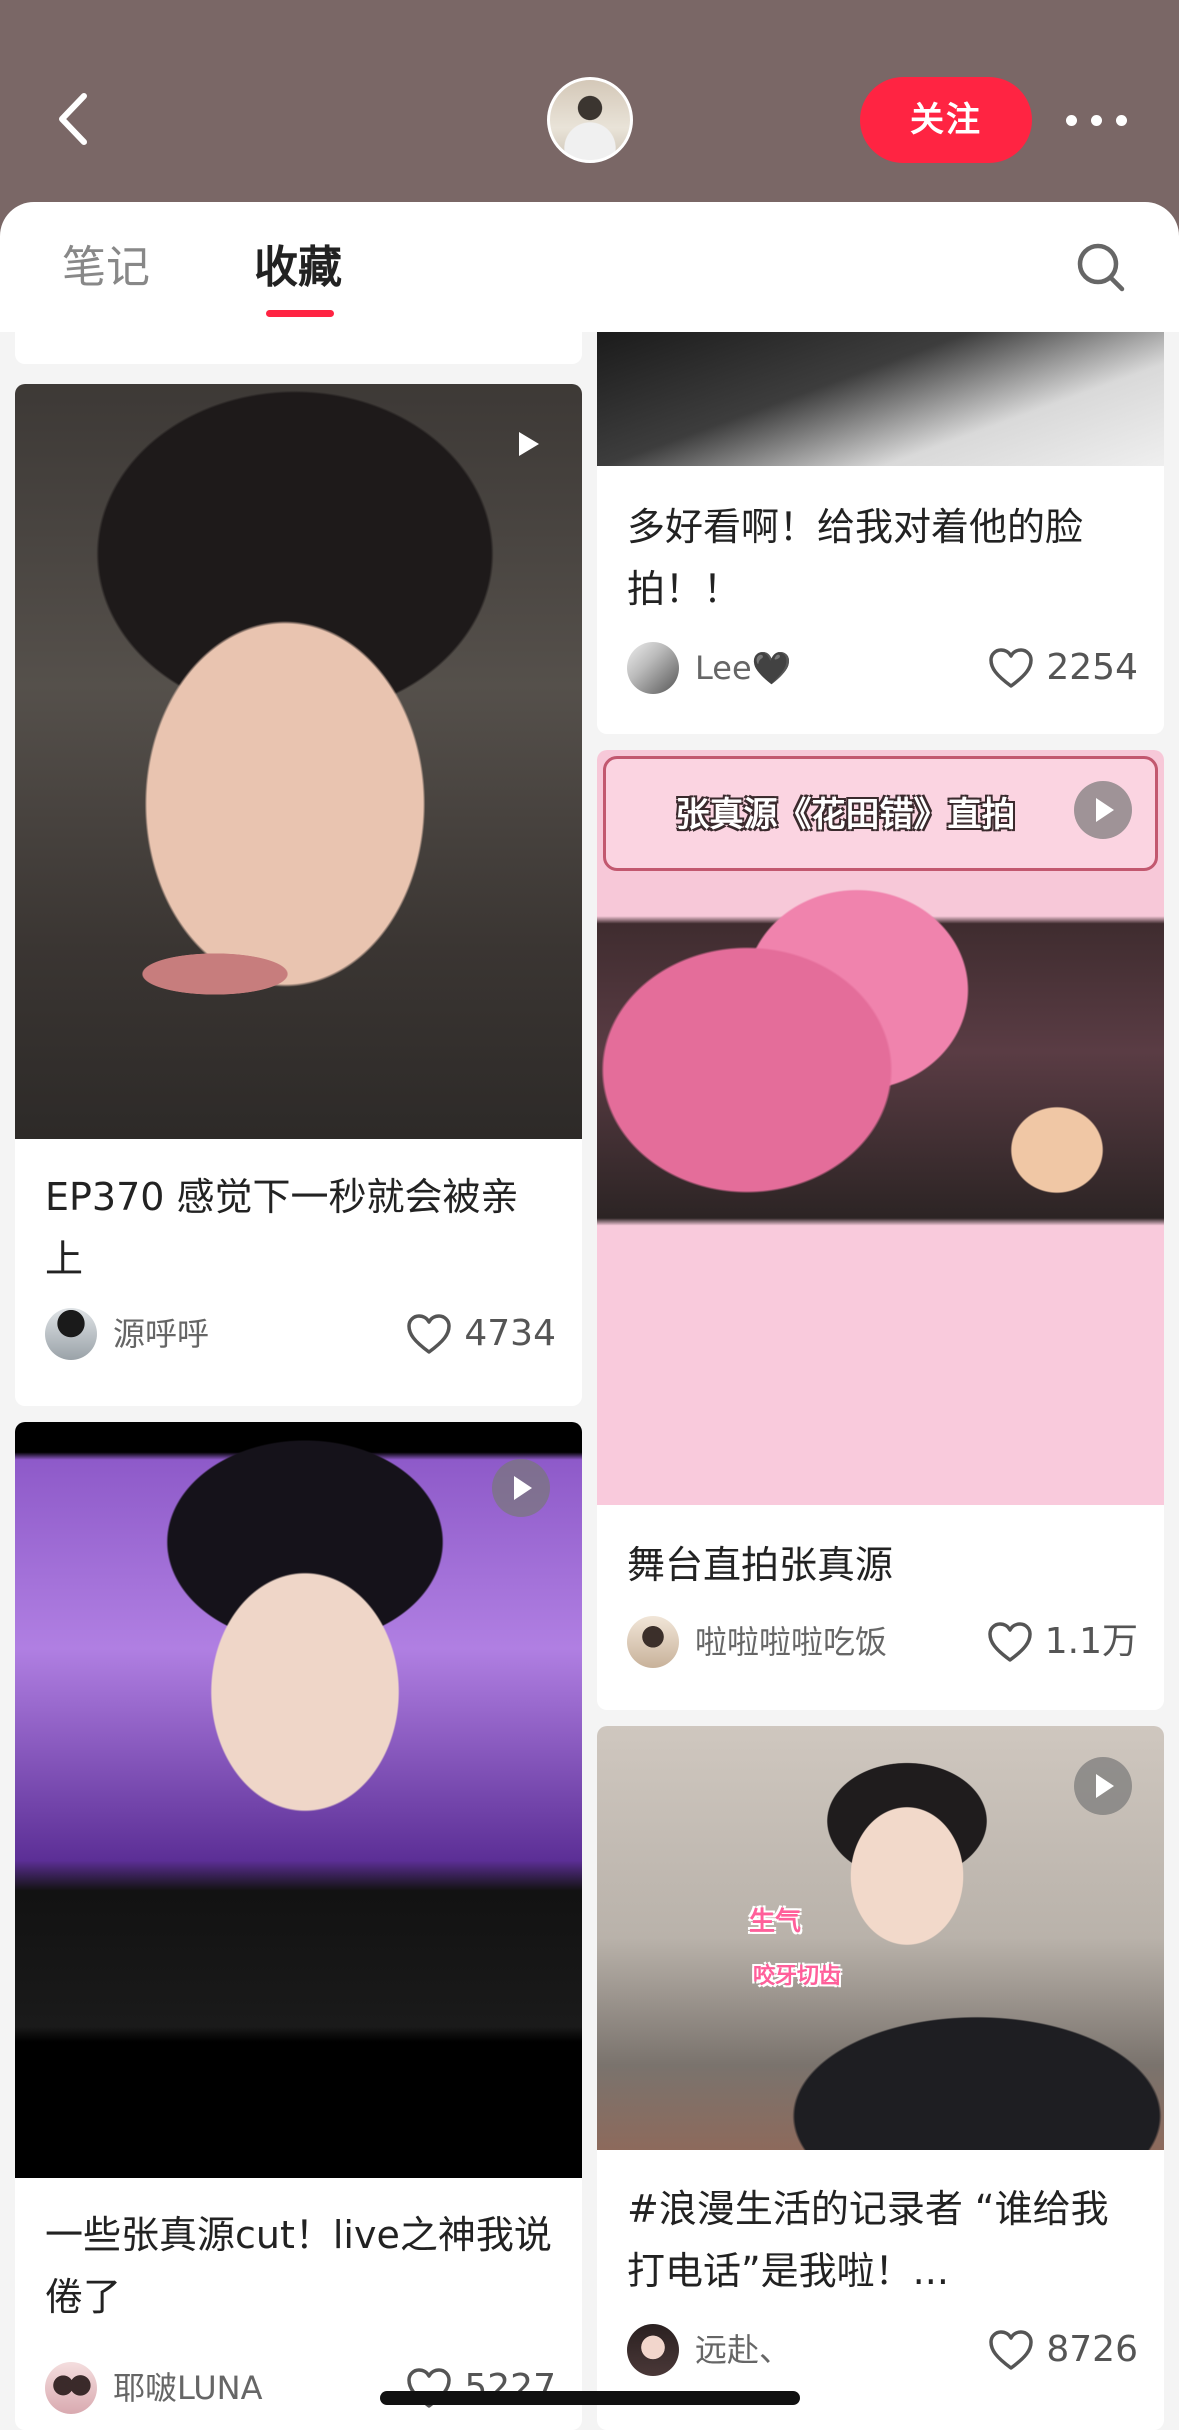  What do you see at coordinates (946, 120) in the screenshot?
I see `follow-button: 关注` at bounding box center [946, 120].